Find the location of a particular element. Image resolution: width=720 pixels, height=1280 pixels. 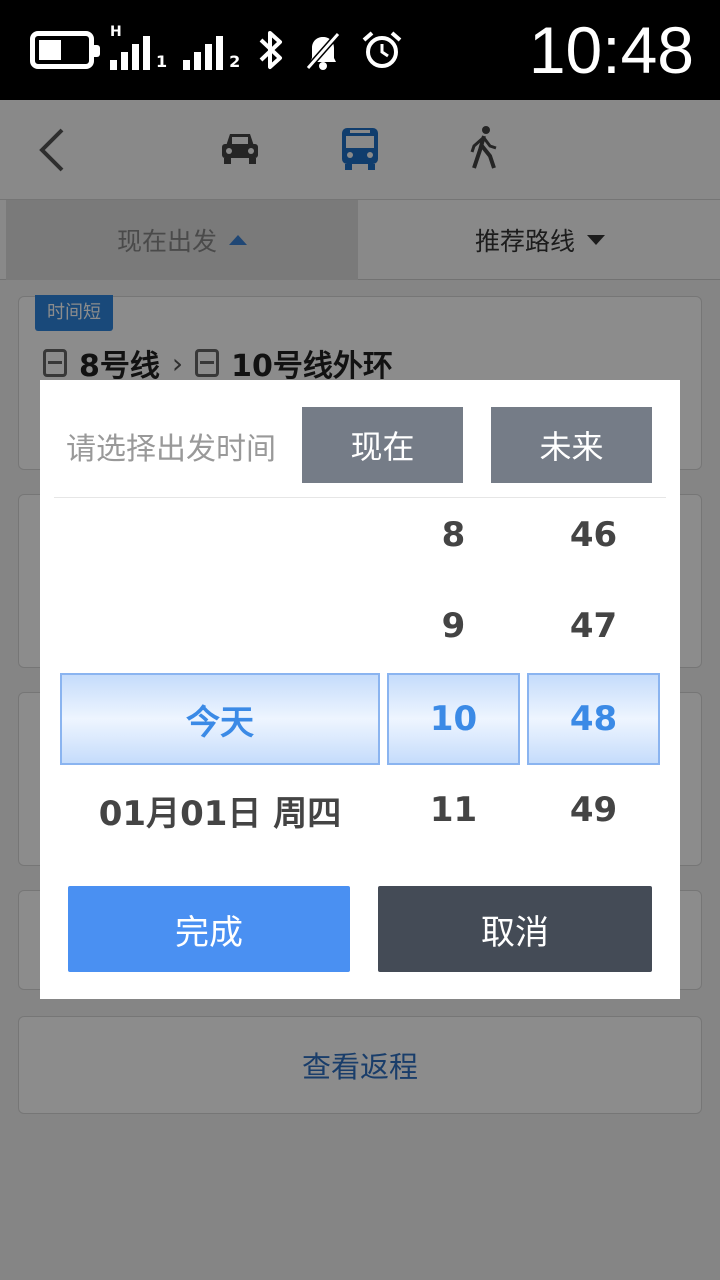

minute-option: 47 is located at coordinates (593, 626).